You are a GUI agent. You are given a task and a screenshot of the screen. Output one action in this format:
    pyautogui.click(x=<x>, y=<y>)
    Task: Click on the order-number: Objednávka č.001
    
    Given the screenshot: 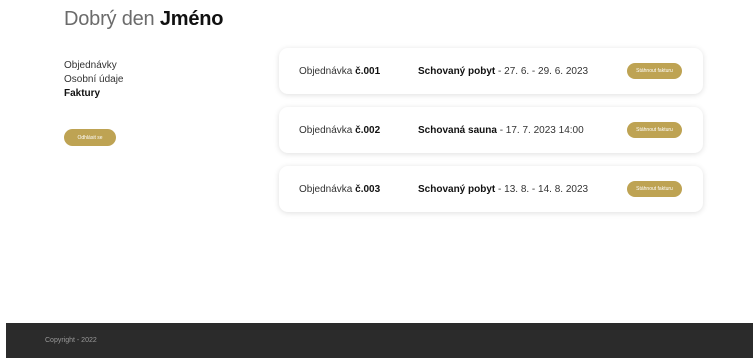 What is the action you would take?
    pyautogui.click(x=339, y=71)
    